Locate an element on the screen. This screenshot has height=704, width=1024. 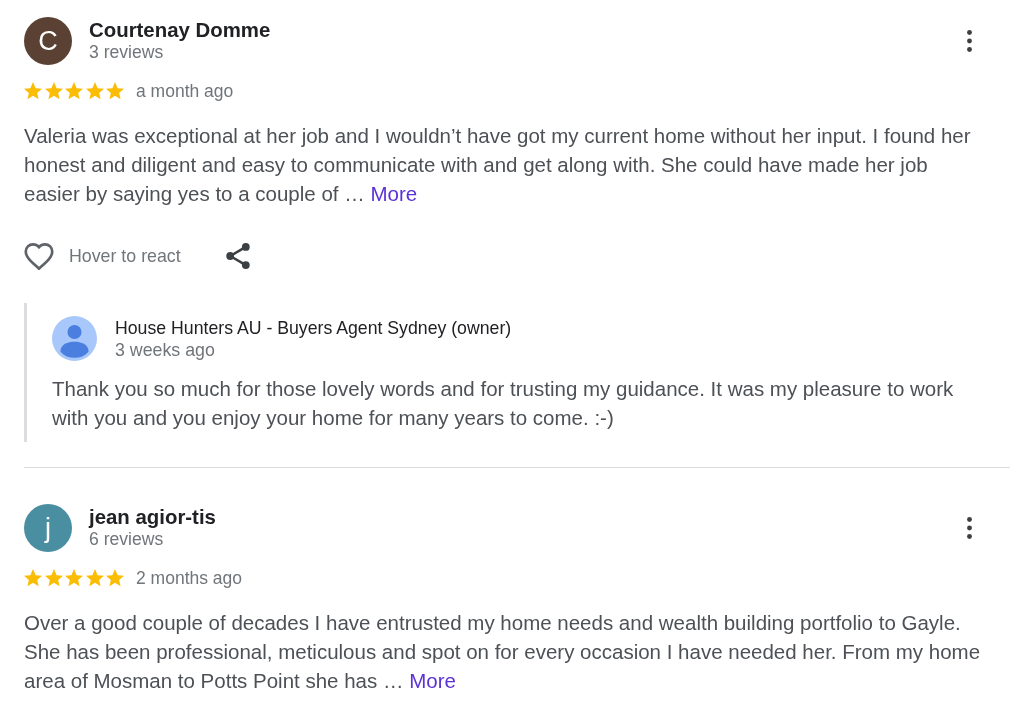
review-time: 2 months ago is located at coordinates (189, 578).